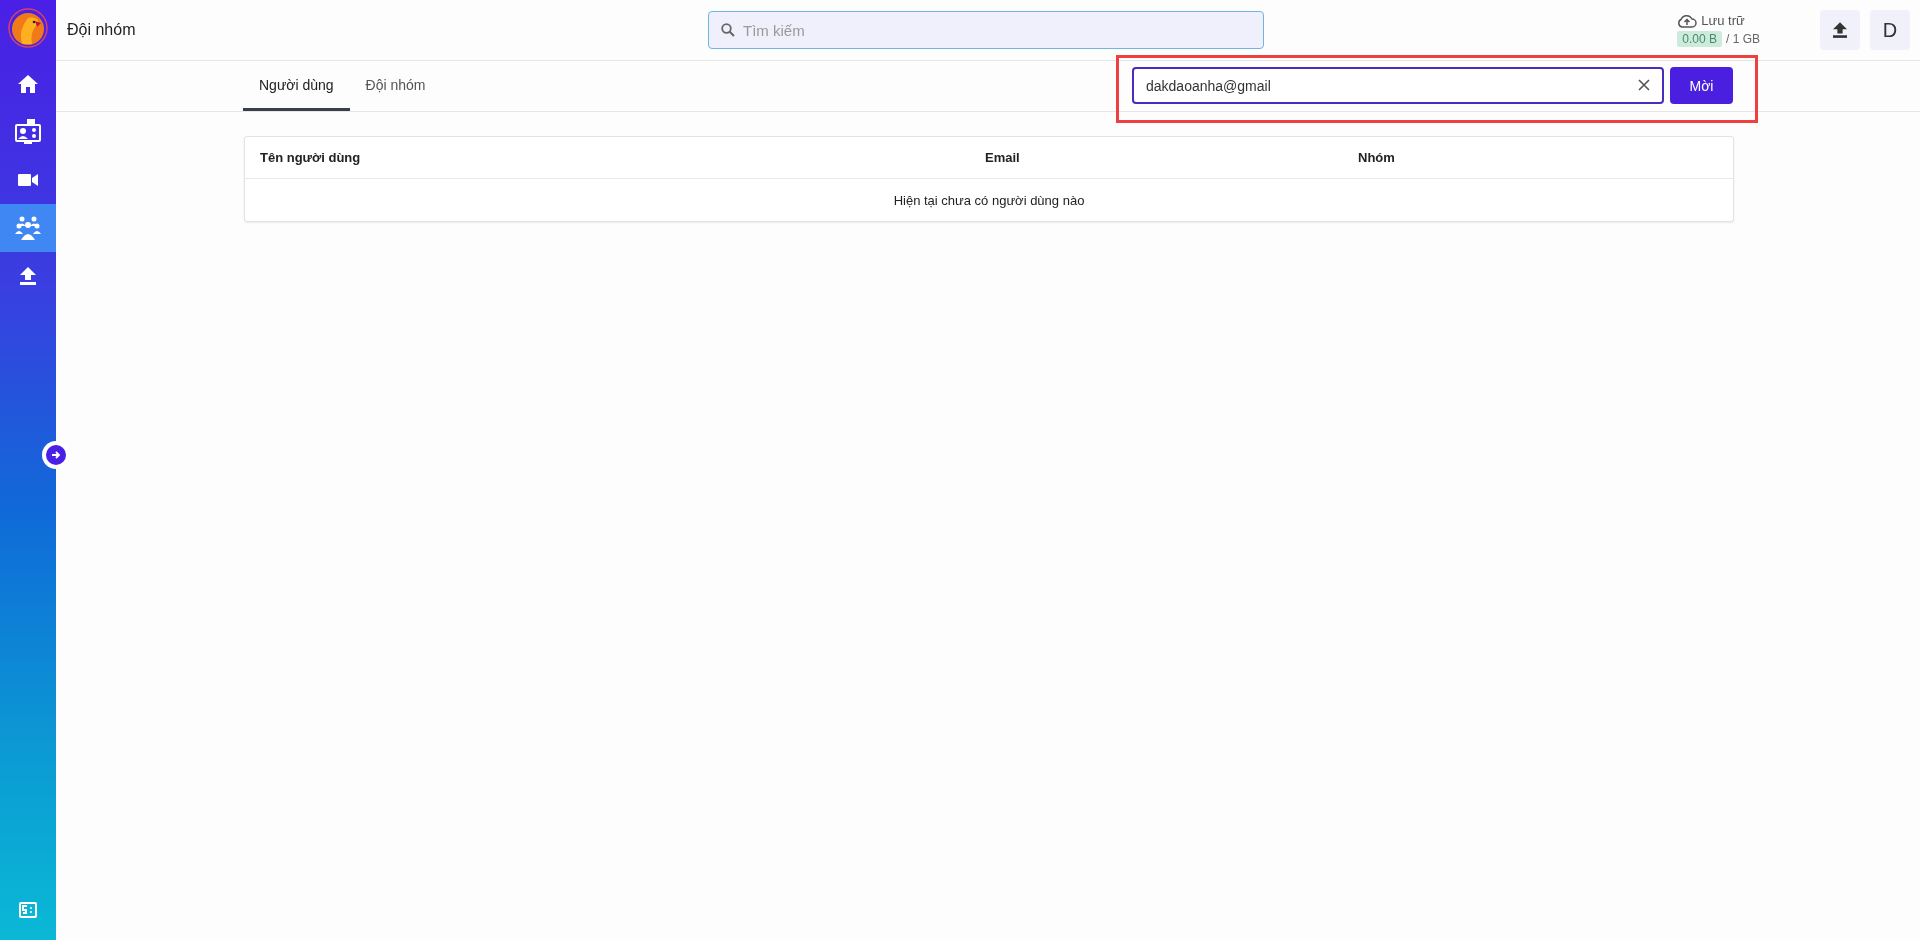  I want to click on storage-label: Lưu trữ, so click(1723, 20).